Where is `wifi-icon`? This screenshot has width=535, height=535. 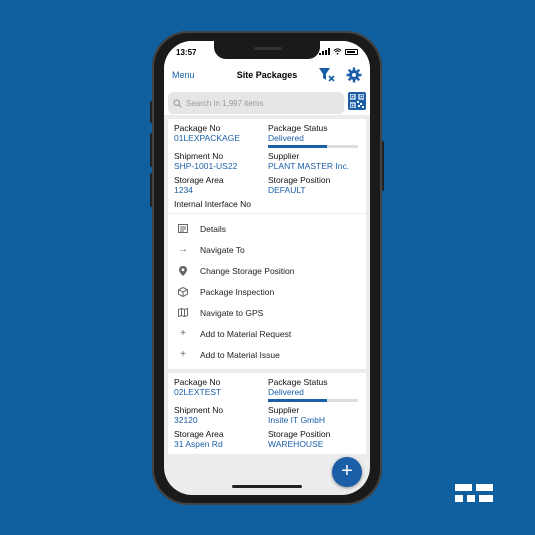
wifi-icon is located at coordinates (337, 51).